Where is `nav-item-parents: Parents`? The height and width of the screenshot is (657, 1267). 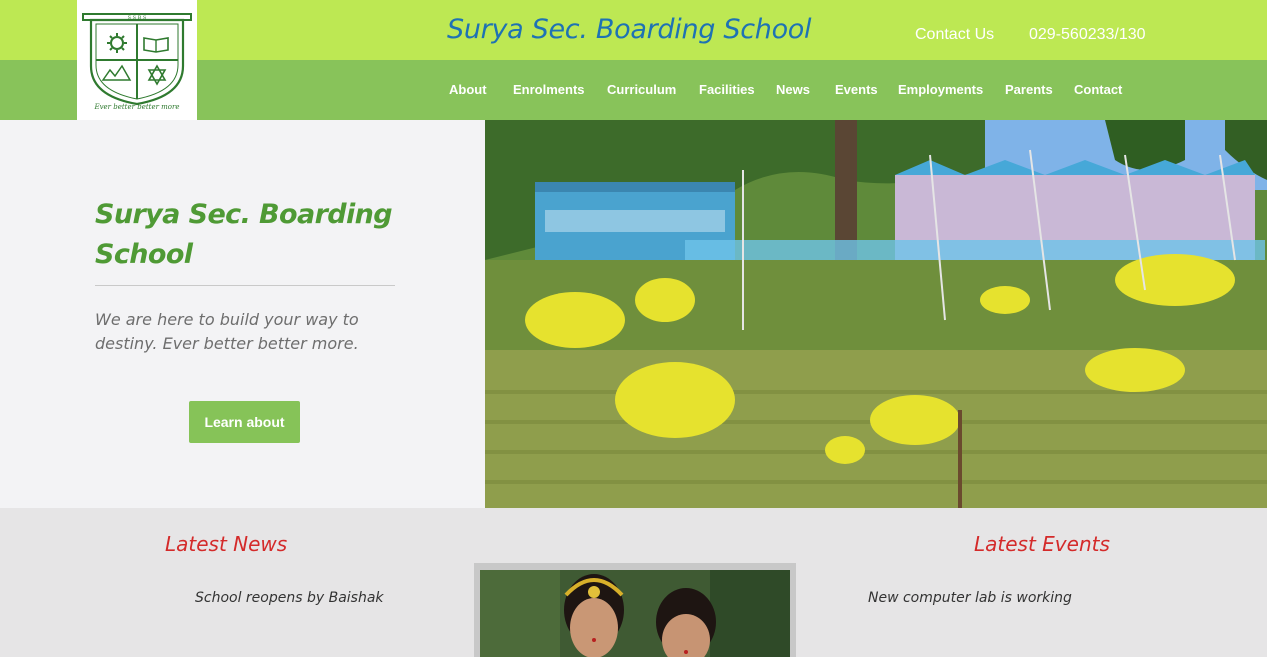
nav-item-parents: Parents is located at coordinates (1029, 89).